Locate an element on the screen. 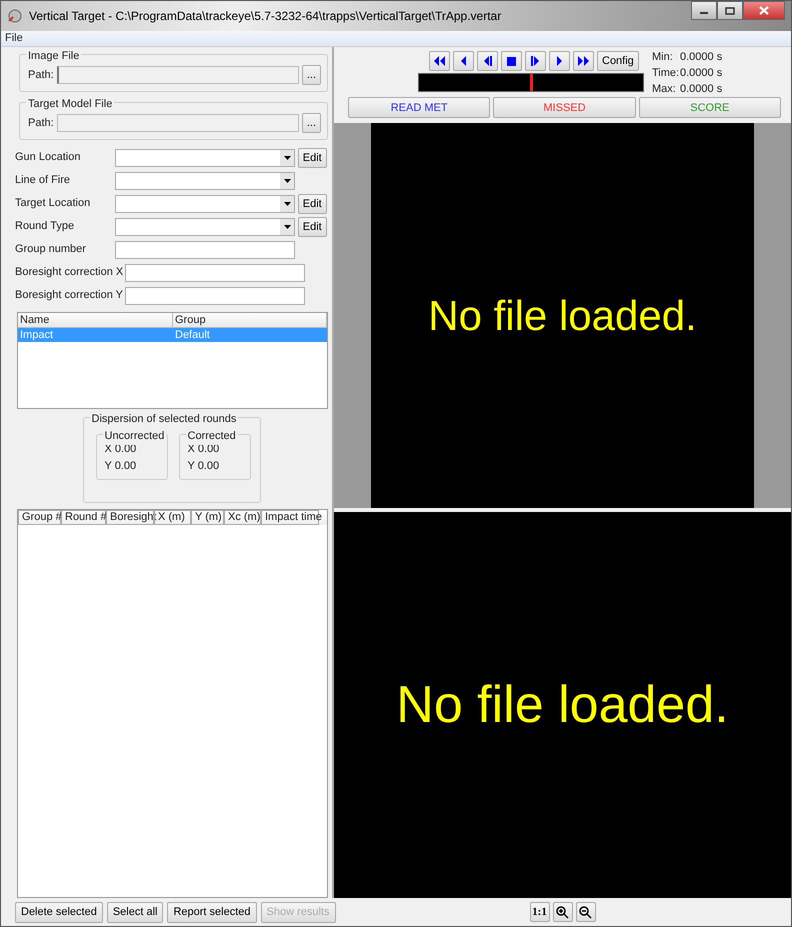 The width and height of the screenshot is (792, 927). zoom-in-icon is located at coordinates (562, 912).